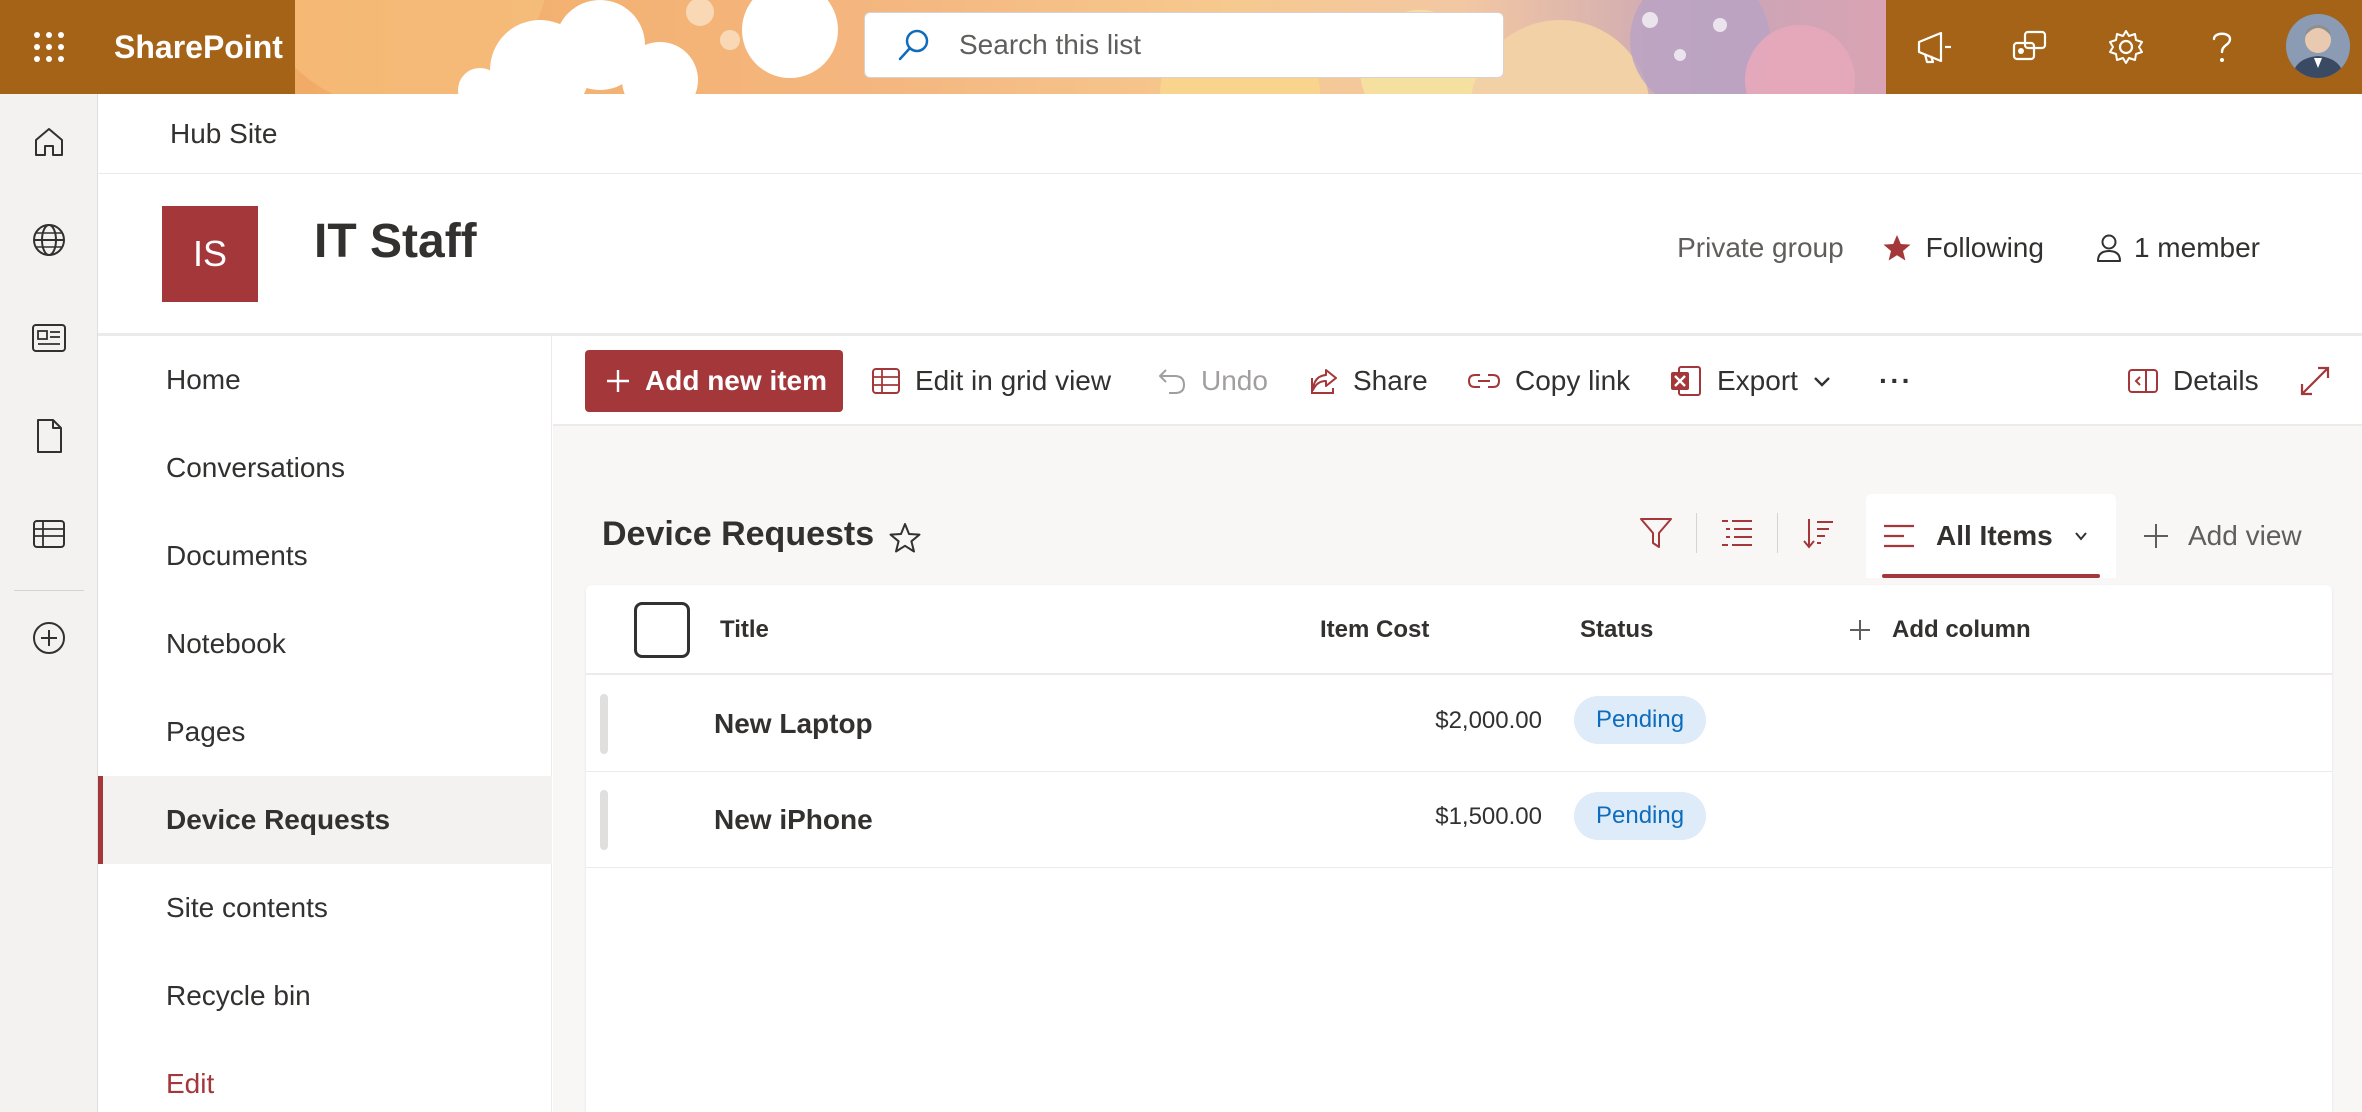 The width and height of the screenshot is (2362, 1112). What do you see at coordinates (210, 254) in the screenshot?
I see `site-logo: IS` at bounding box center [210, 254].